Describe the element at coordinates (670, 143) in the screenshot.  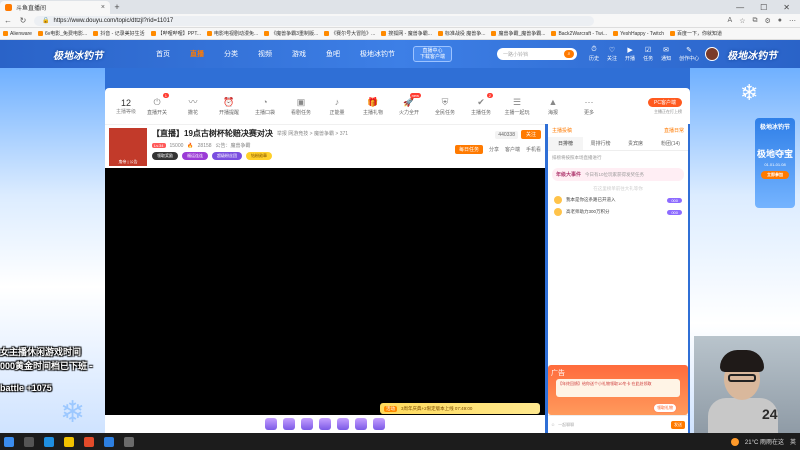
I see `rank-tab: 粉团(14)` at that location.